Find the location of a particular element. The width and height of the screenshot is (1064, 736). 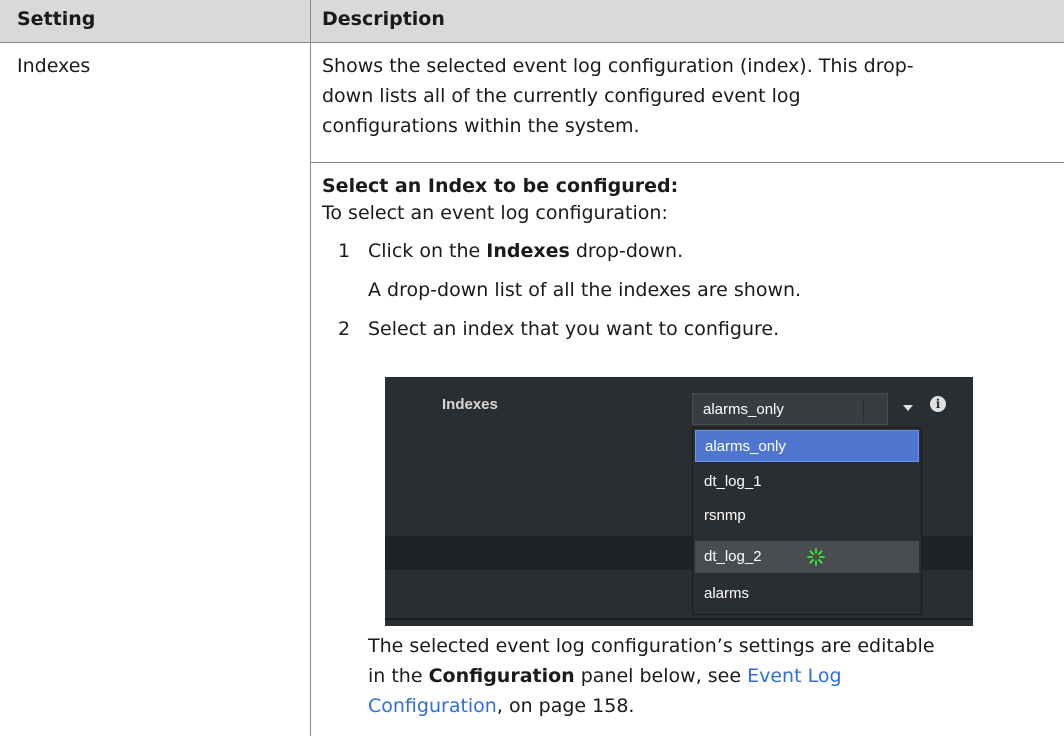

indexes-select-value: alarms_only is located at coordinates (743, 409).